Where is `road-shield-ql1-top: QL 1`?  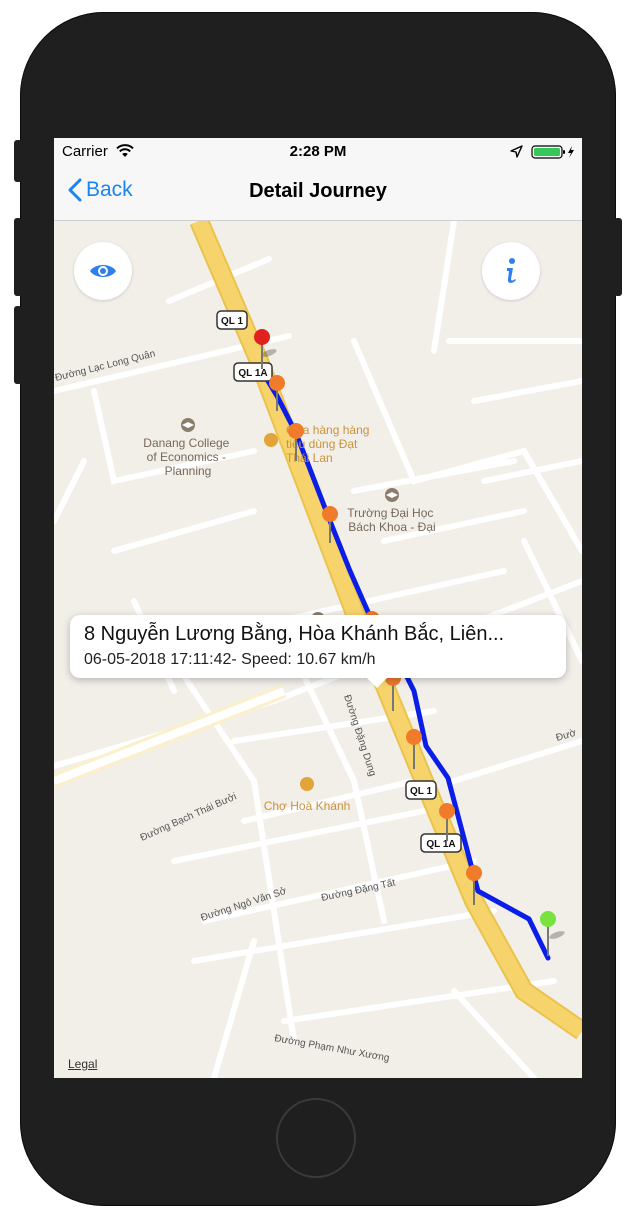
road-shield-ql1-top: QL 1 is located at coordinates (232, 320).